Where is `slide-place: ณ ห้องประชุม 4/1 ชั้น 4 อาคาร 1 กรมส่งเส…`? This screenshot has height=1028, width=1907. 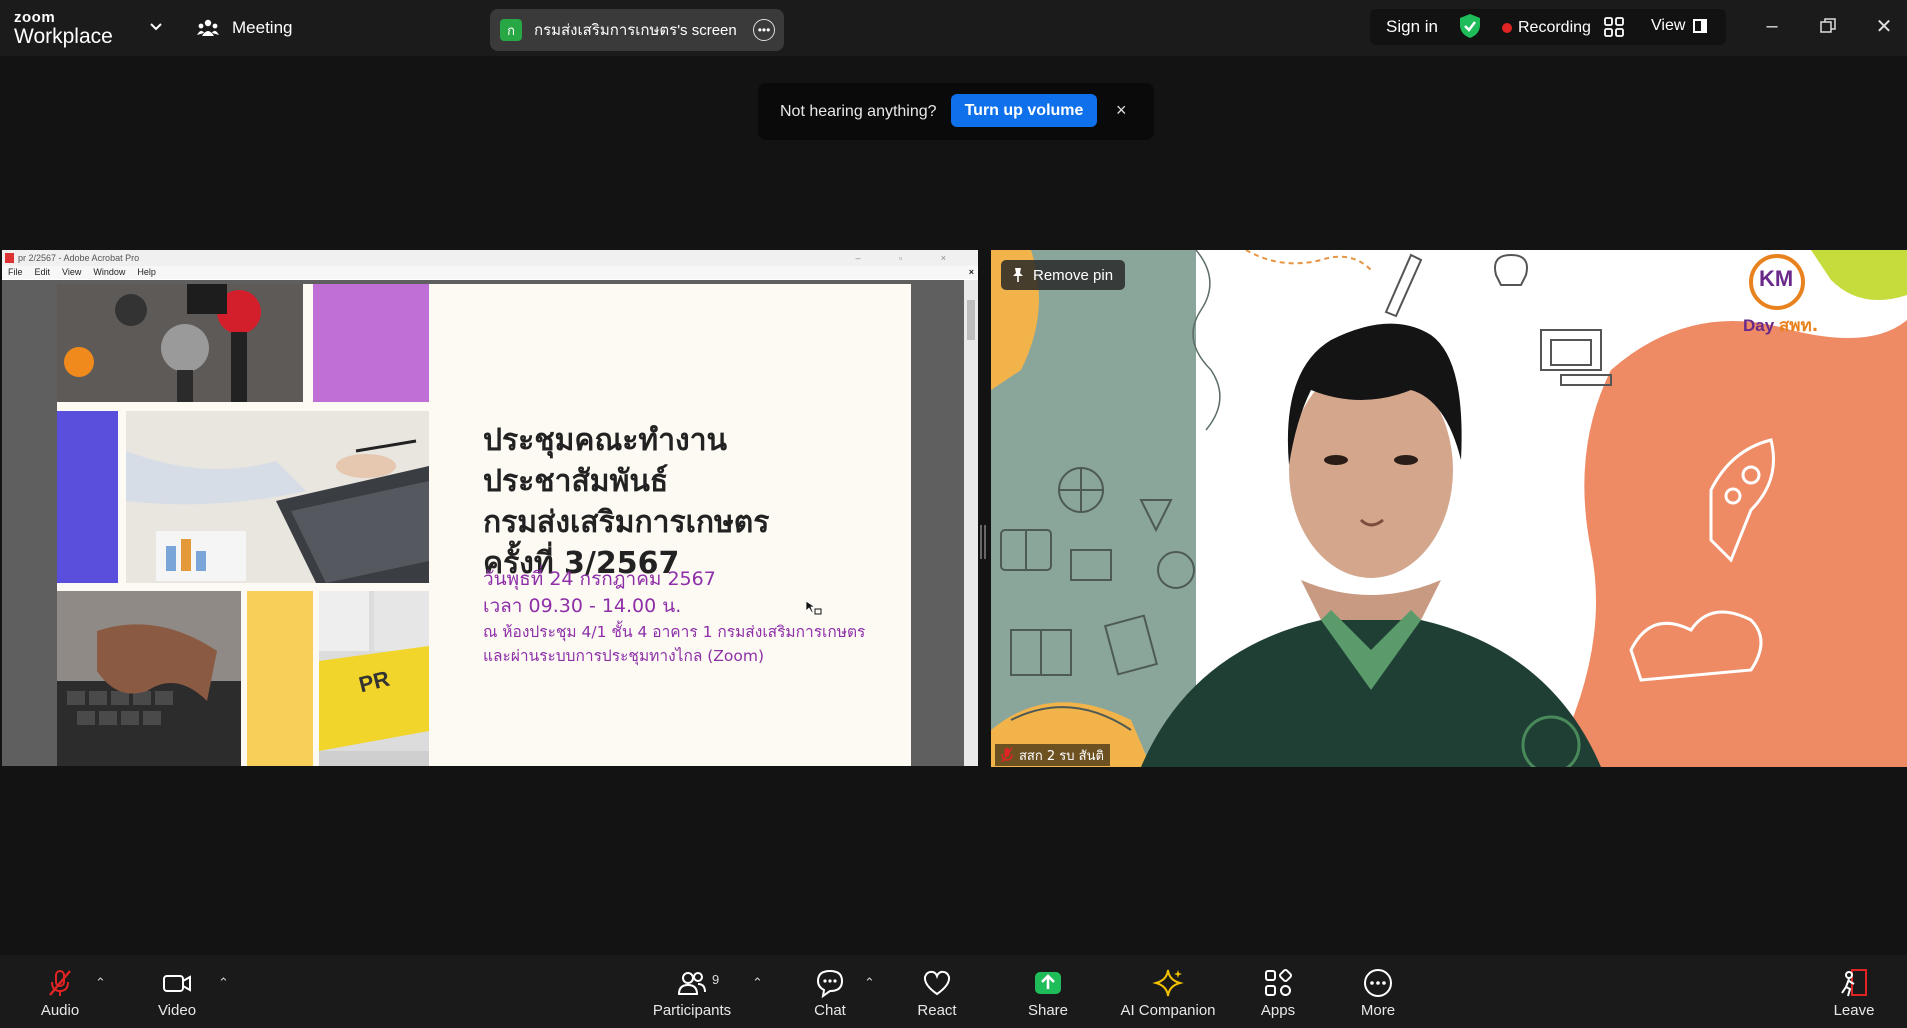 slide-place: ณ ห้องประชุม 4/1 ชั้น 4 อาคาร 1 กรมส่งเส… is located at coordinates (674, 632).